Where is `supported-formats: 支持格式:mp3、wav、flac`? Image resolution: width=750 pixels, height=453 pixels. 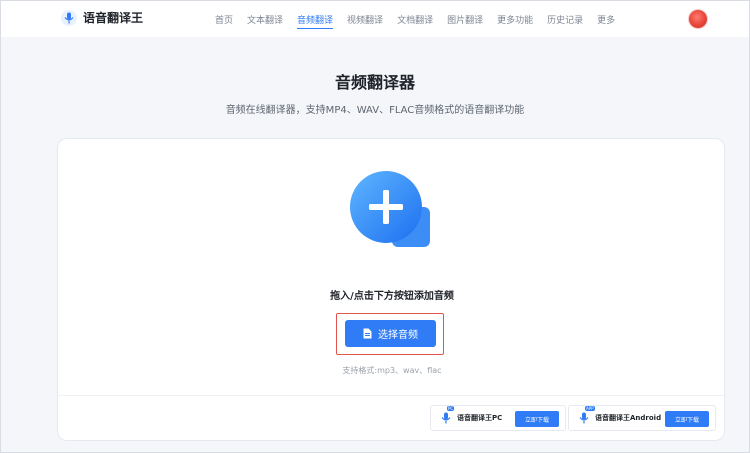 supported-formats: 支持格式:mp3、wav、flac is located at coordinates (392, 370).